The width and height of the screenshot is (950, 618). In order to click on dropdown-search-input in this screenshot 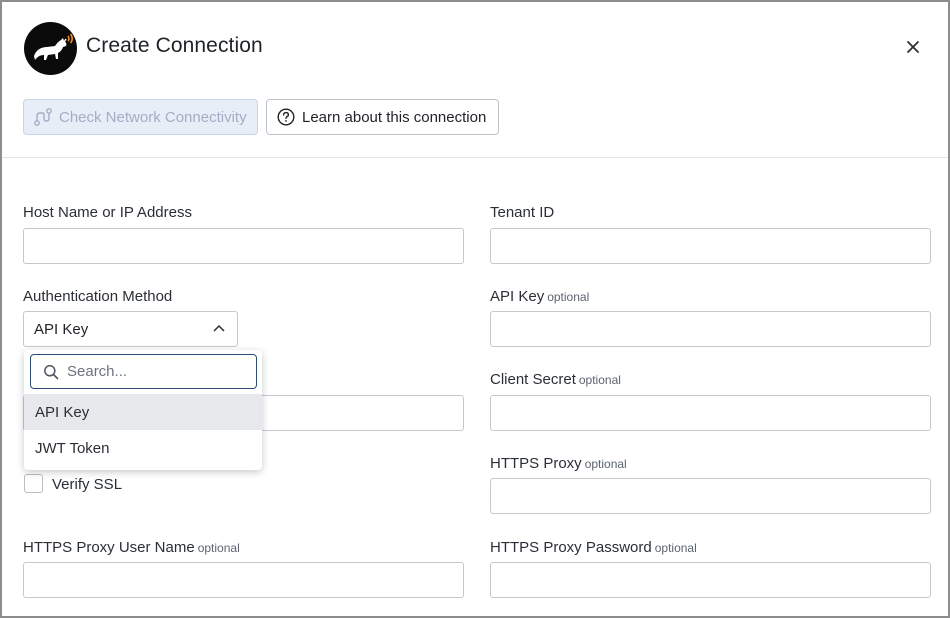, I will do `click(157, 371)`.